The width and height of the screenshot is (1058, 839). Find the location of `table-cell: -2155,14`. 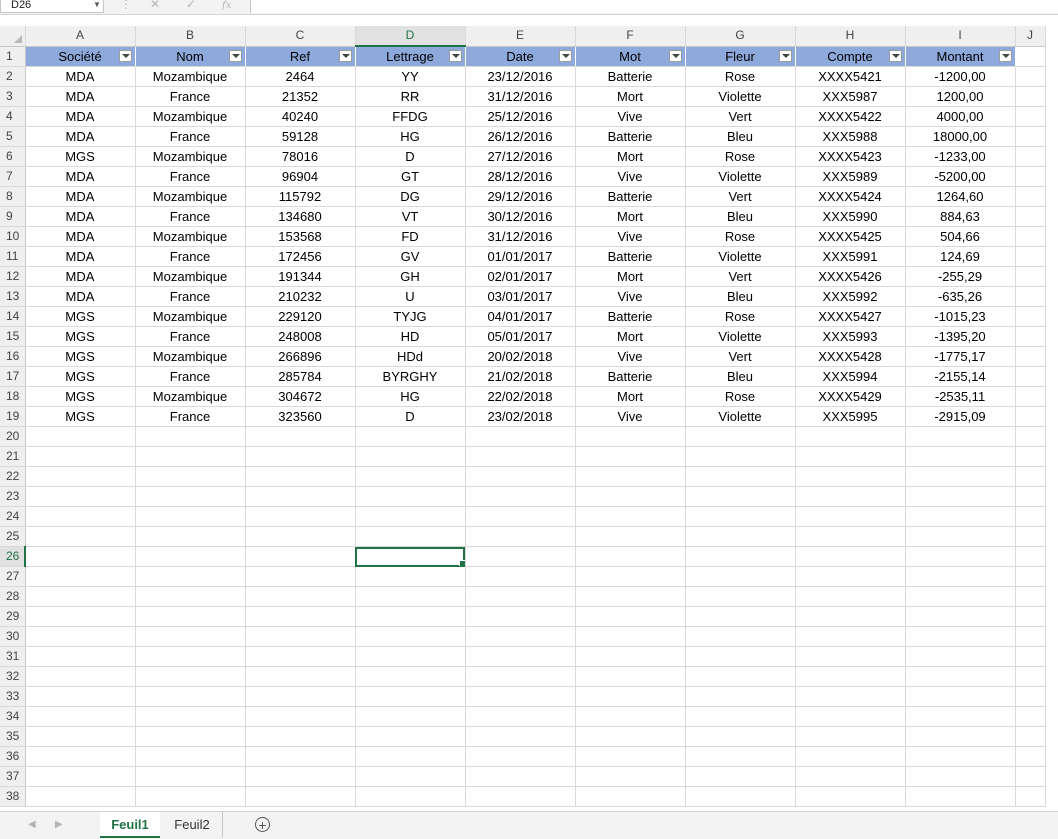

table-cell: -2155,14 is located at coordinates (960, 376).